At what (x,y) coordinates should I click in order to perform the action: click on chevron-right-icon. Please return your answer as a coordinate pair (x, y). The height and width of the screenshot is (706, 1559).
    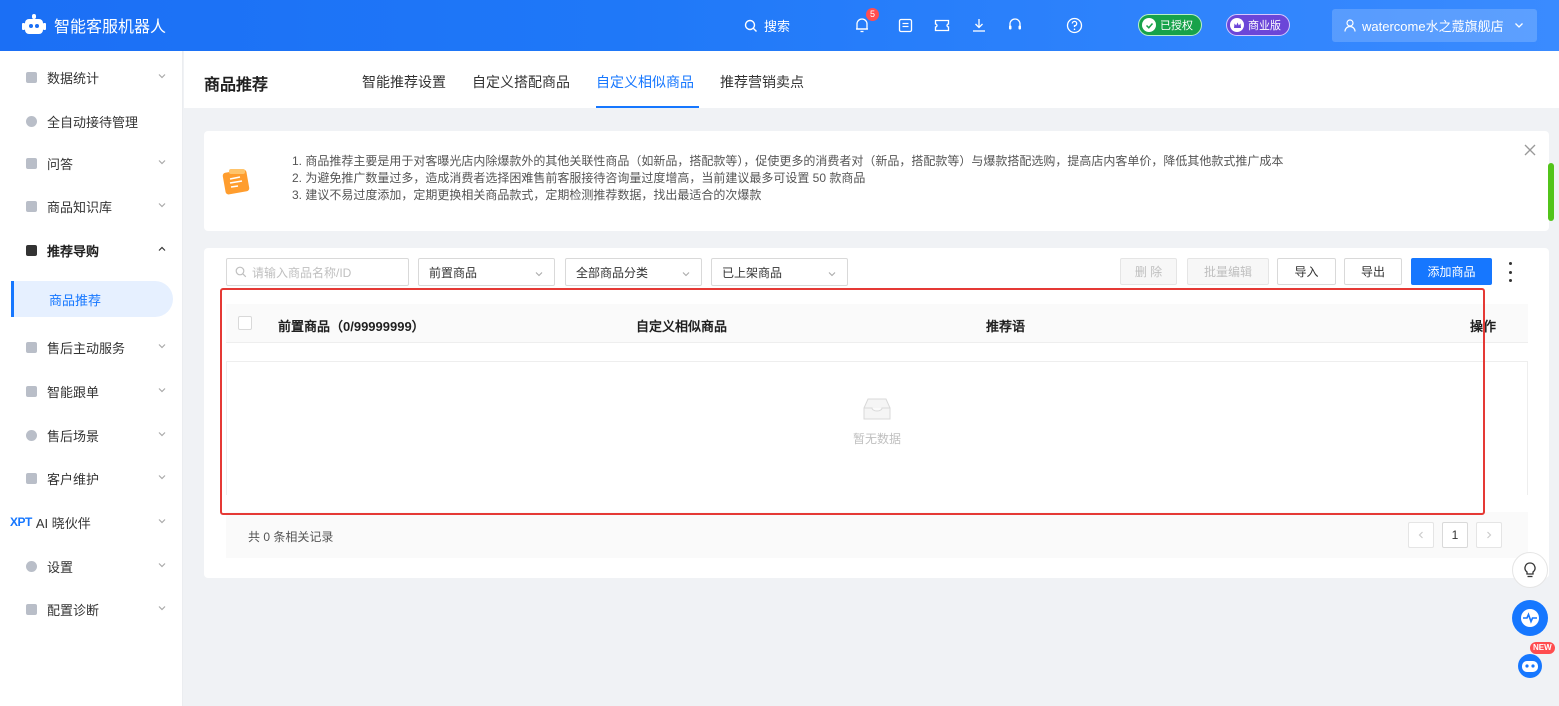
    Looking at the image, I should click on (1489, 535).